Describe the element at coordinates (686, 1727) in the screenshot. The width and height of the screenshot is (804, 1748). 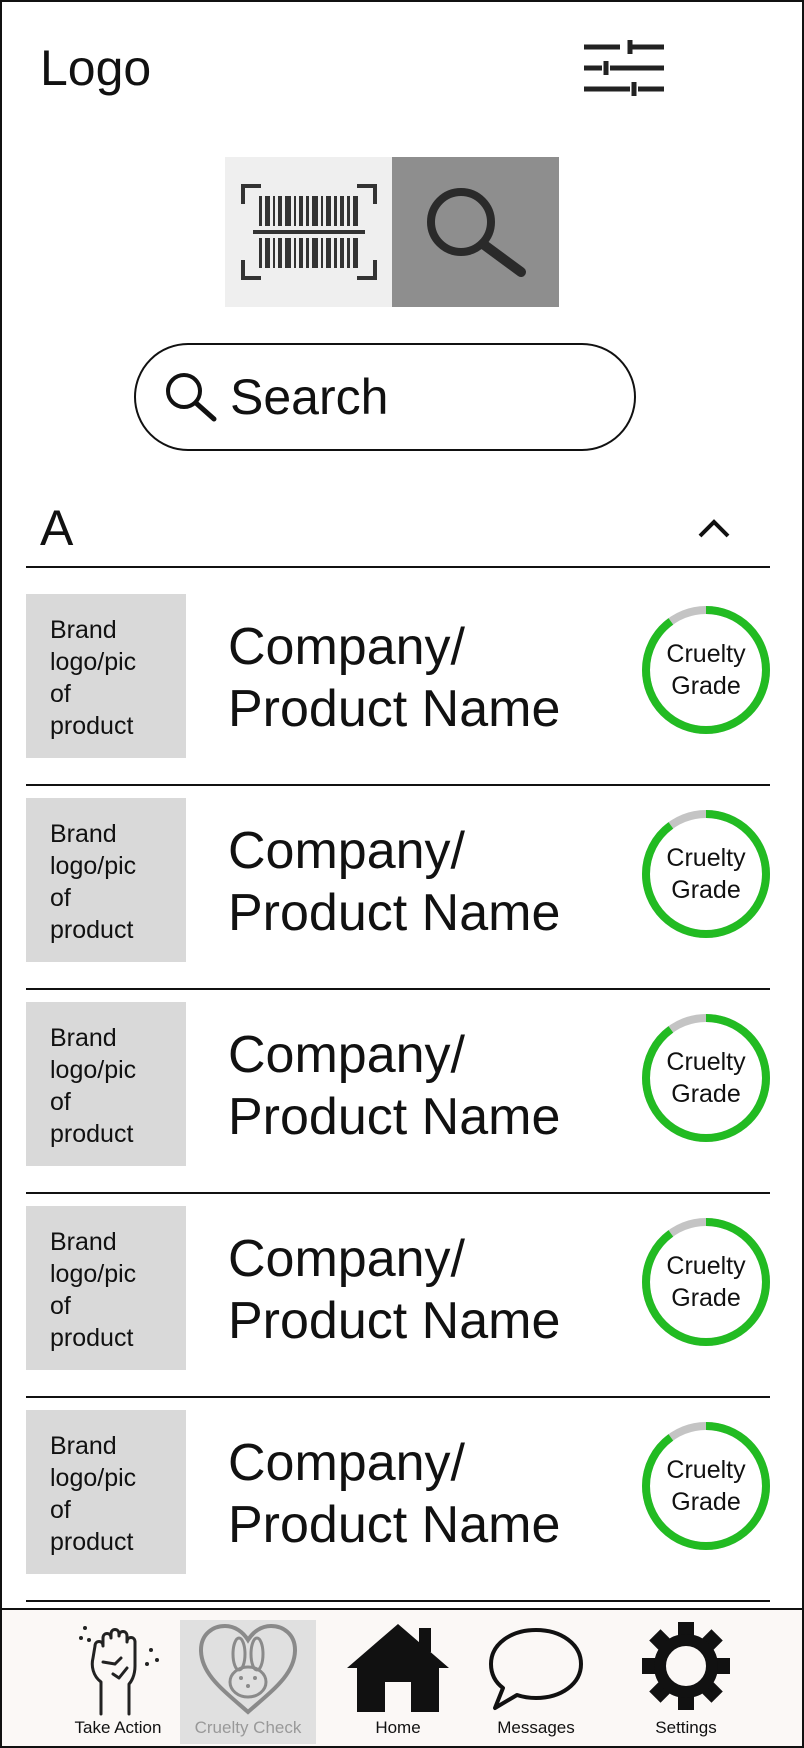
I see `nav-label-settings: Settings` at that location.